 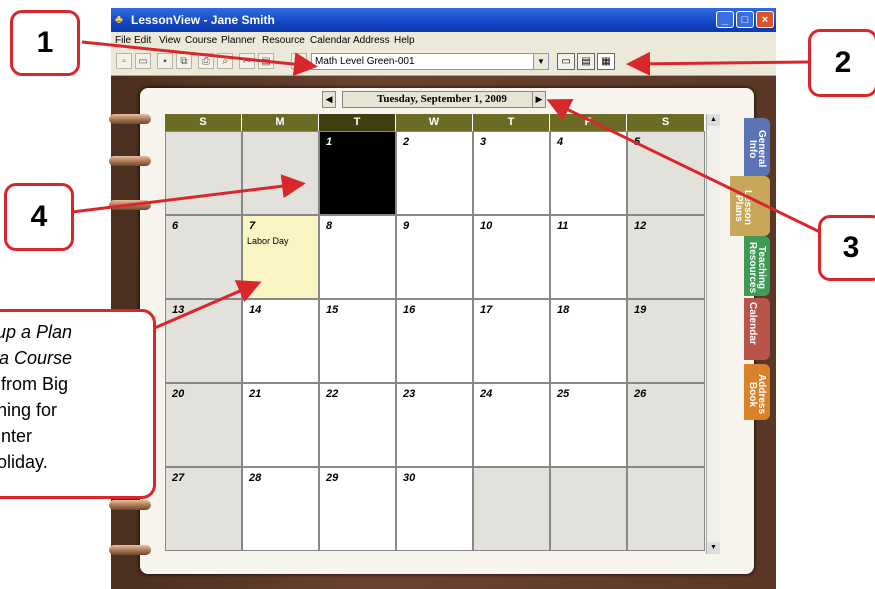 I want to click on note-line: tup a Plan, so click(x=36, y=332).